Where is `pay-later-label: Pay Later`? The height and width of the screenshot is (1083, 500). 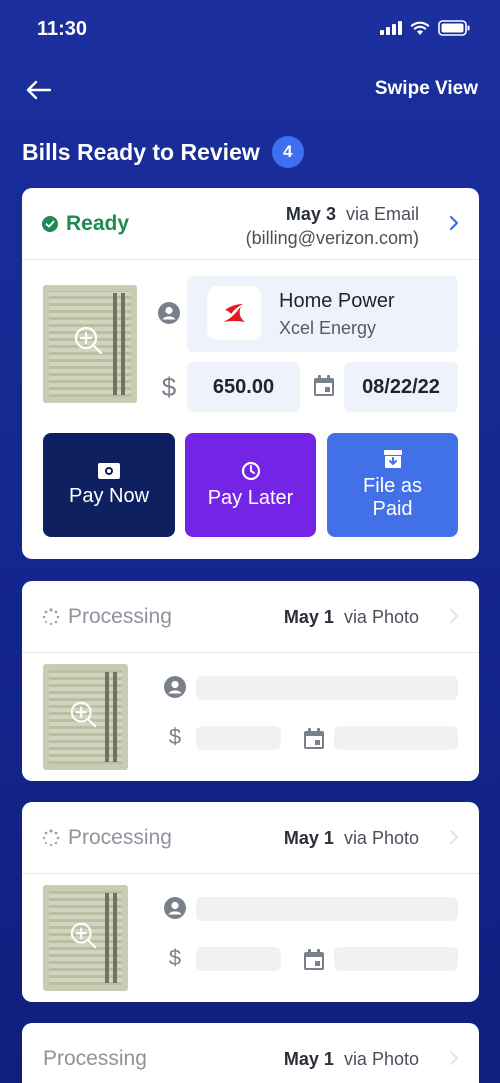
pay-later-label: Pay Later is located at coordinates (250, 497).